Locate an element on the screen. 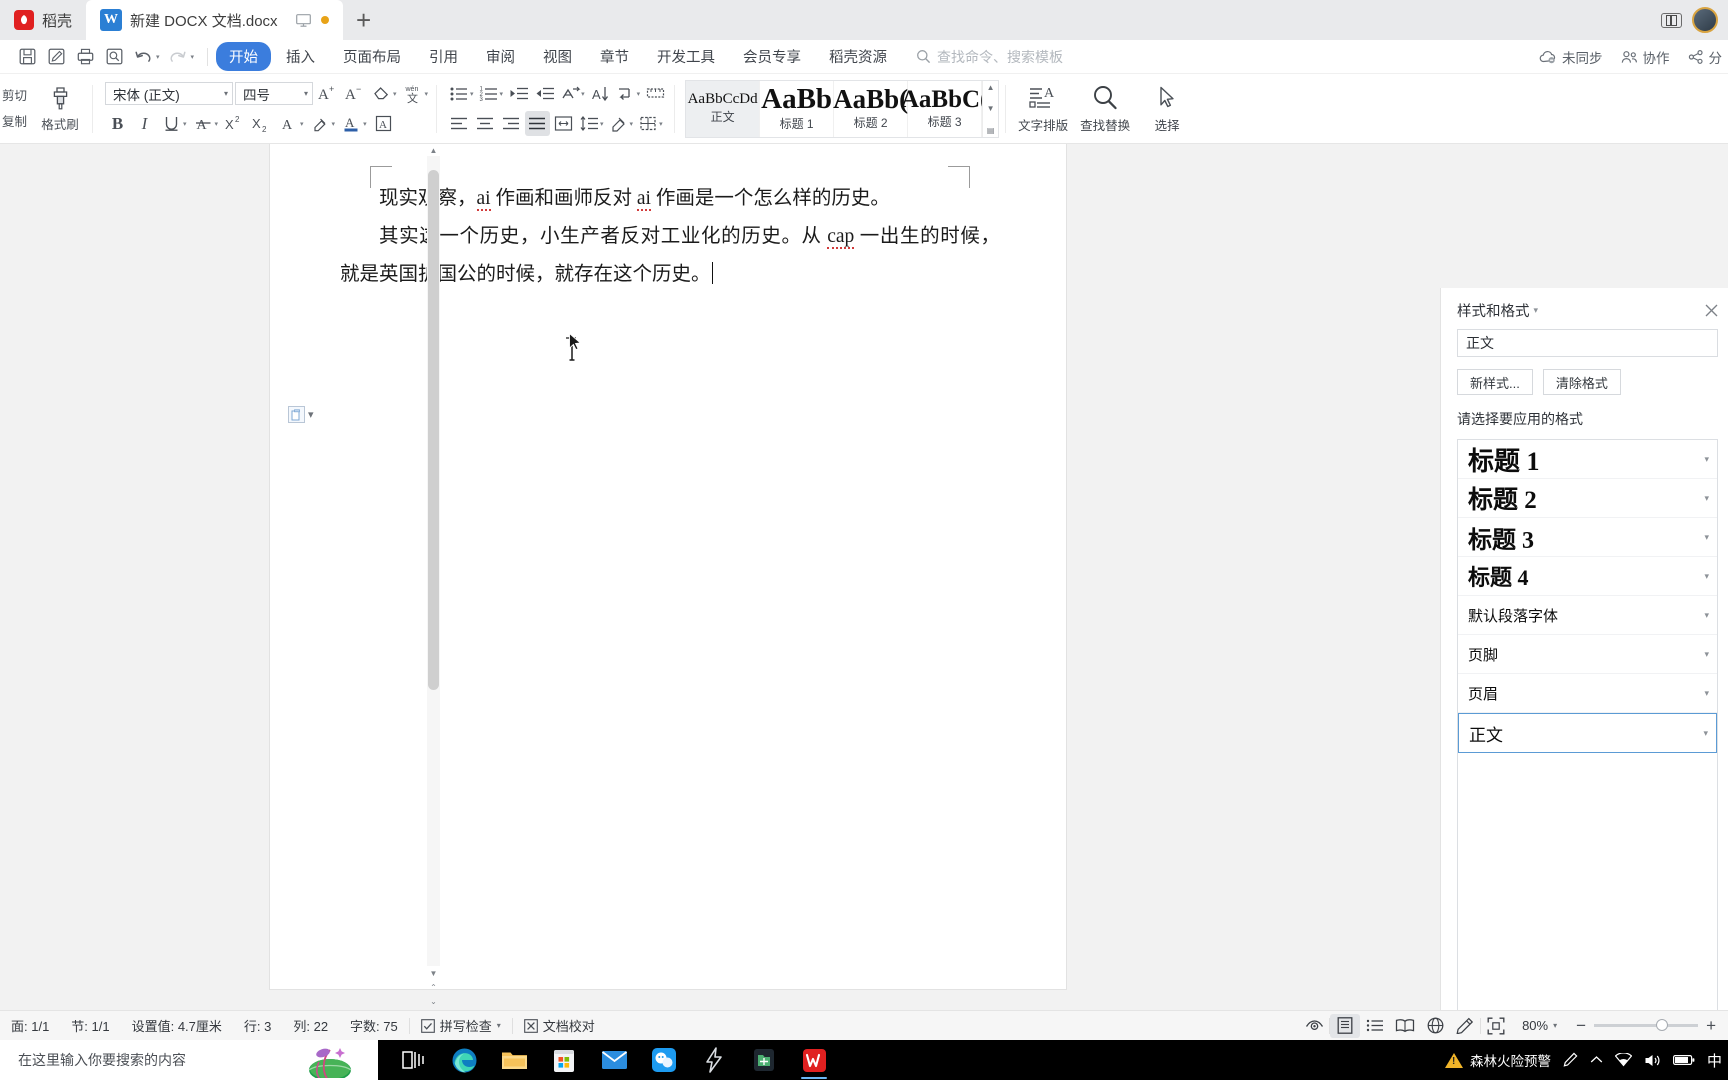  zoom-in-button: + is located at coordinates (1711, 1026).